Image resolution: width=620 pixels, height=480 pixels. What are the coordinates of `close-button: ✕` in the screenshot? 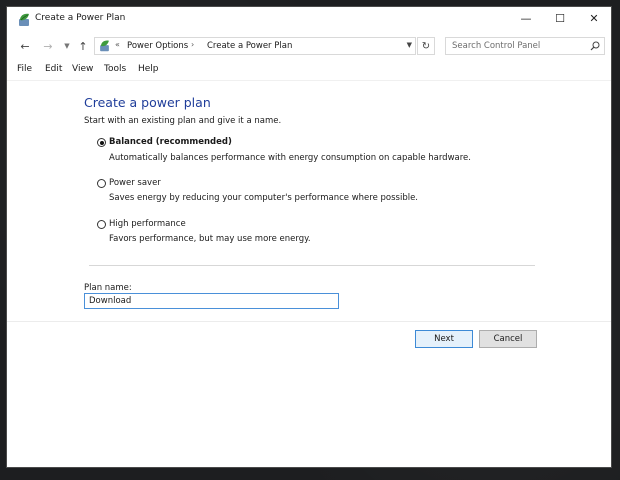 It's located at (594, 18).